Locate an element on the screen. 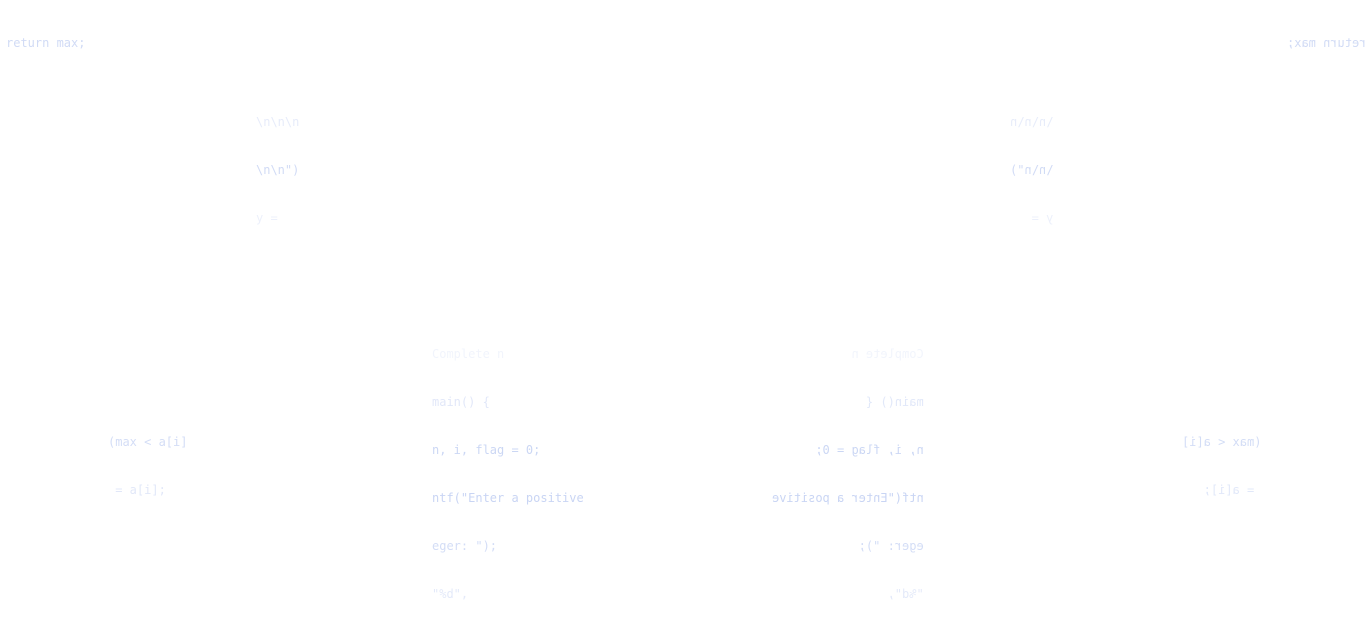 This screenshot has height=618, width=1367. code-fragment-upper-left: \n\n\n \n\n") y = is located at coordinates (277, 162).